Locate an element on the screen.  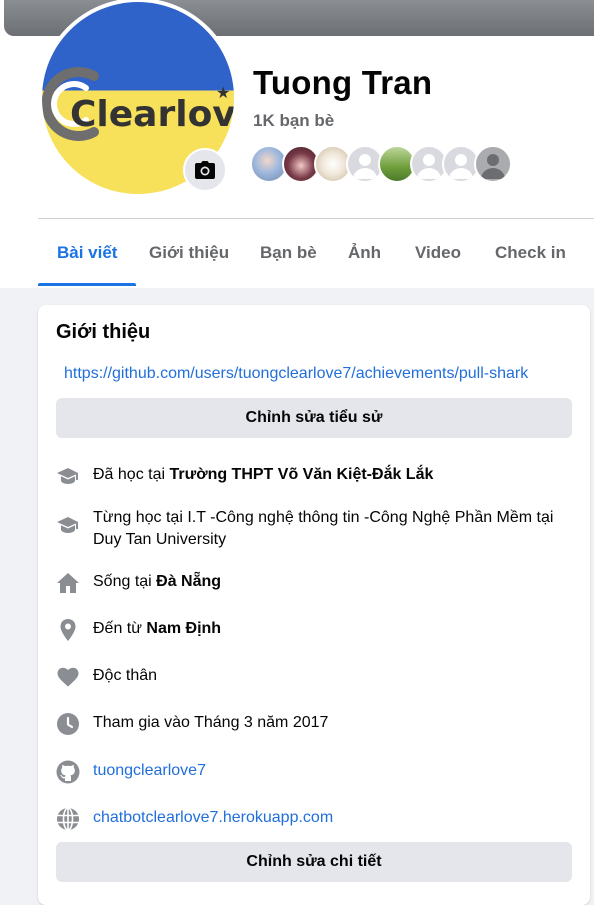
friend-avatar is located at coordinates (493, 164).